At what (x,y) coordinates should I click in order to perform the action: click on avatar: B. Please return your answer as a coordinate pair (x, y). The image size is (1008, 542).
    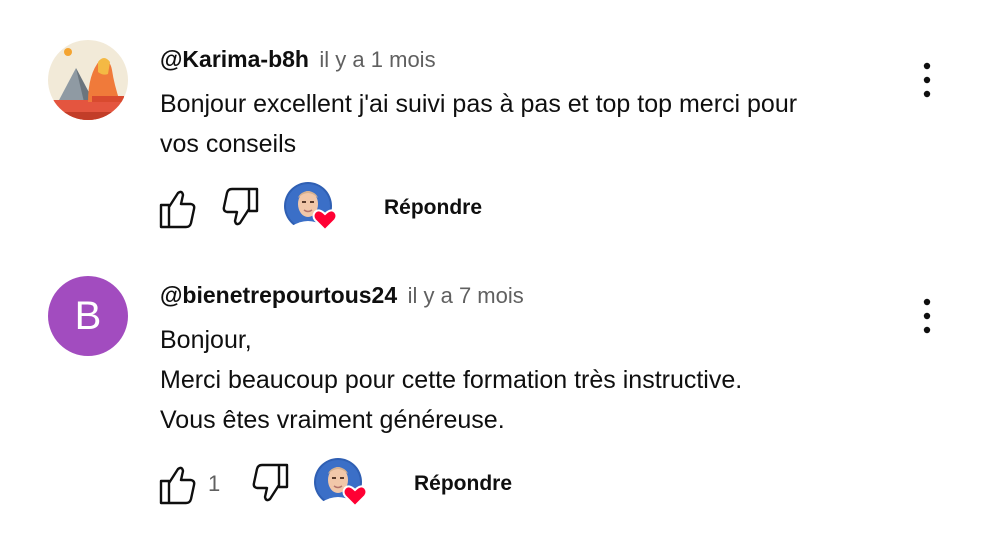
    Looking at the image, I should click on (88, 316).